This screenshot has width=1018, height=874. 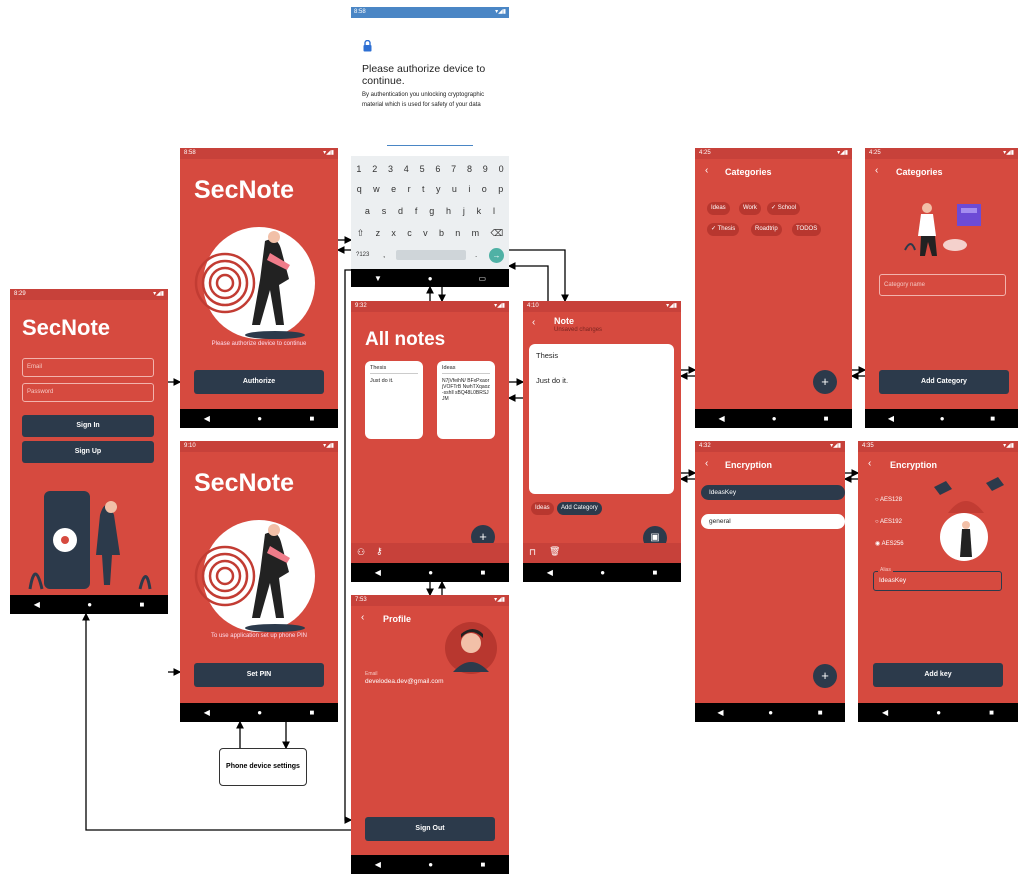 What do you see at coordinates (579, 508) in the screenshot?
I see `add-category-chip: Add Category` at bounding box center [579, 508].